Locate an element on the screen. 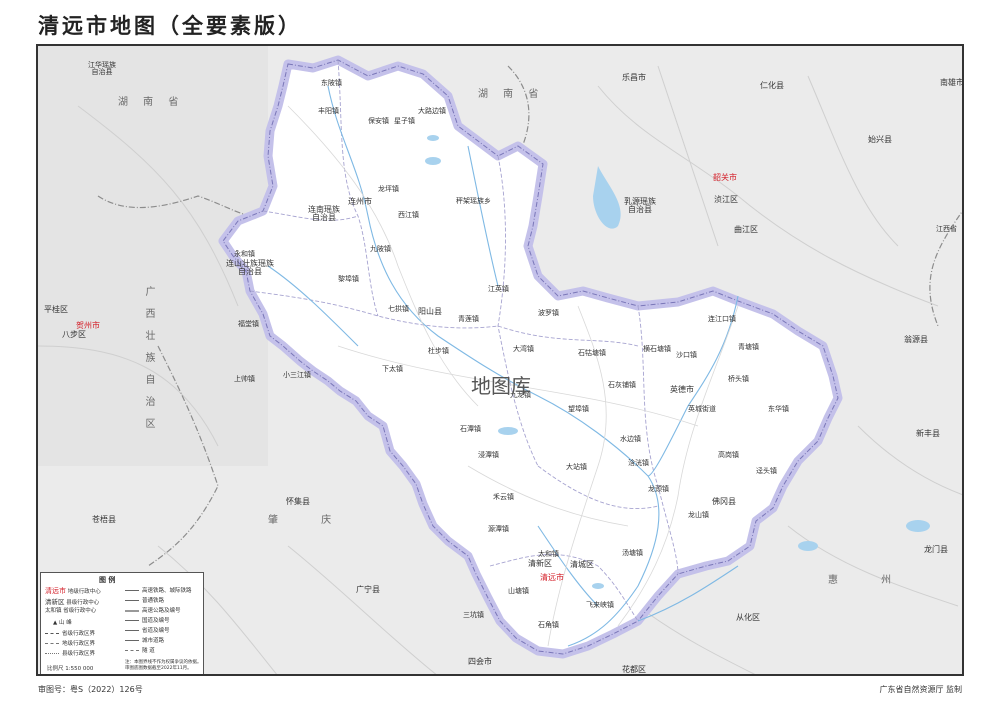 This screenshot has width=1000, height=724. legend-item: 高速公路及编号 is located at coordinates (153, 610).